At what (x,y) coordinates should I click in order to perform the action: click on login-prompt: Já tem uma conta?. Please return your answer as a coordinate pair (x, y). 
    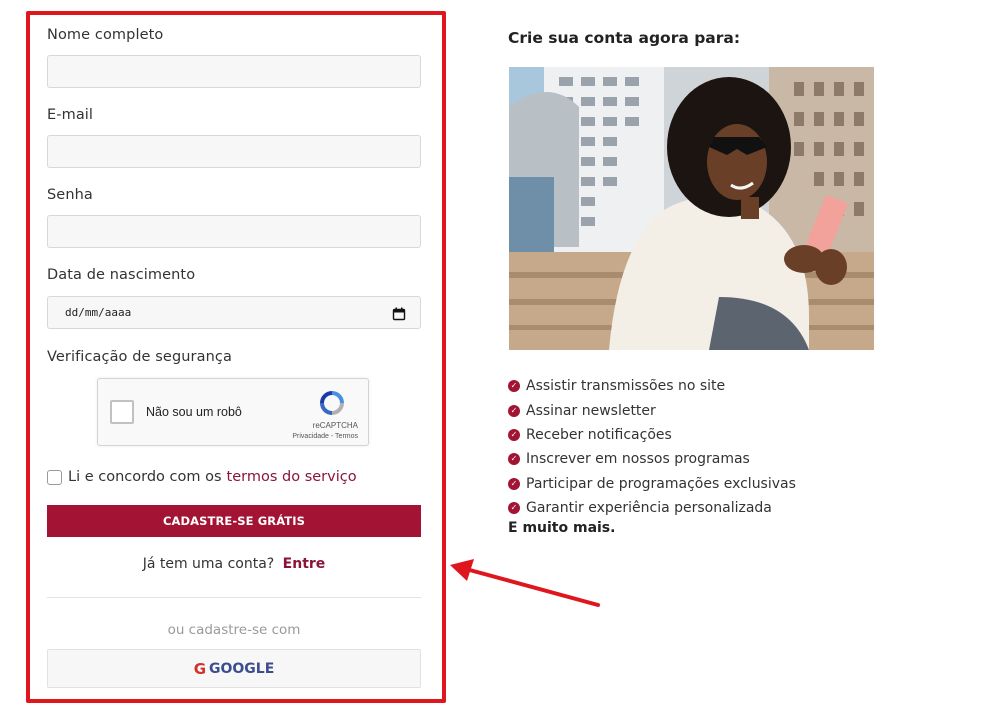
    Looking at the image, I should click on (208, 564).